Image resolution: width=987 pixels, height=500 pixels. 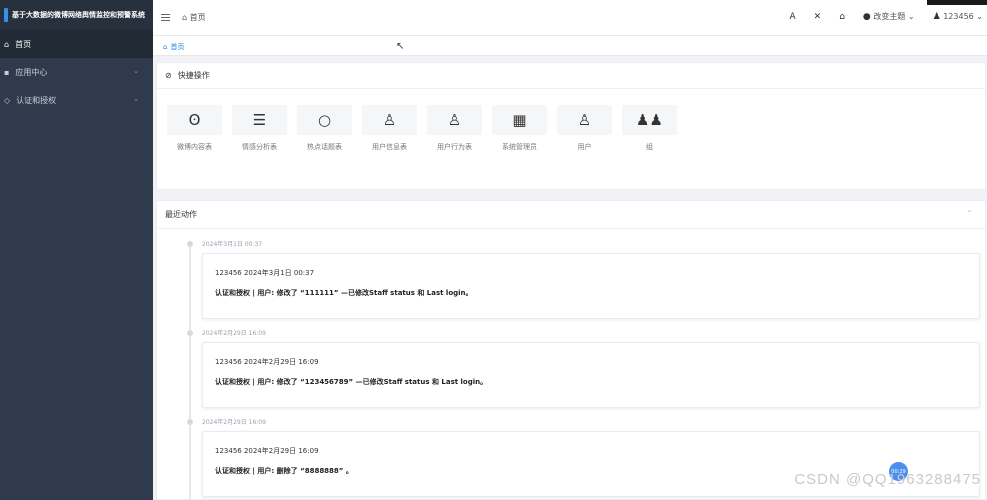 What do you see at coordinates (23, 44) in the screenshot?
I see `sidebar-item-label: 首页` at bounding box center [23, 44].